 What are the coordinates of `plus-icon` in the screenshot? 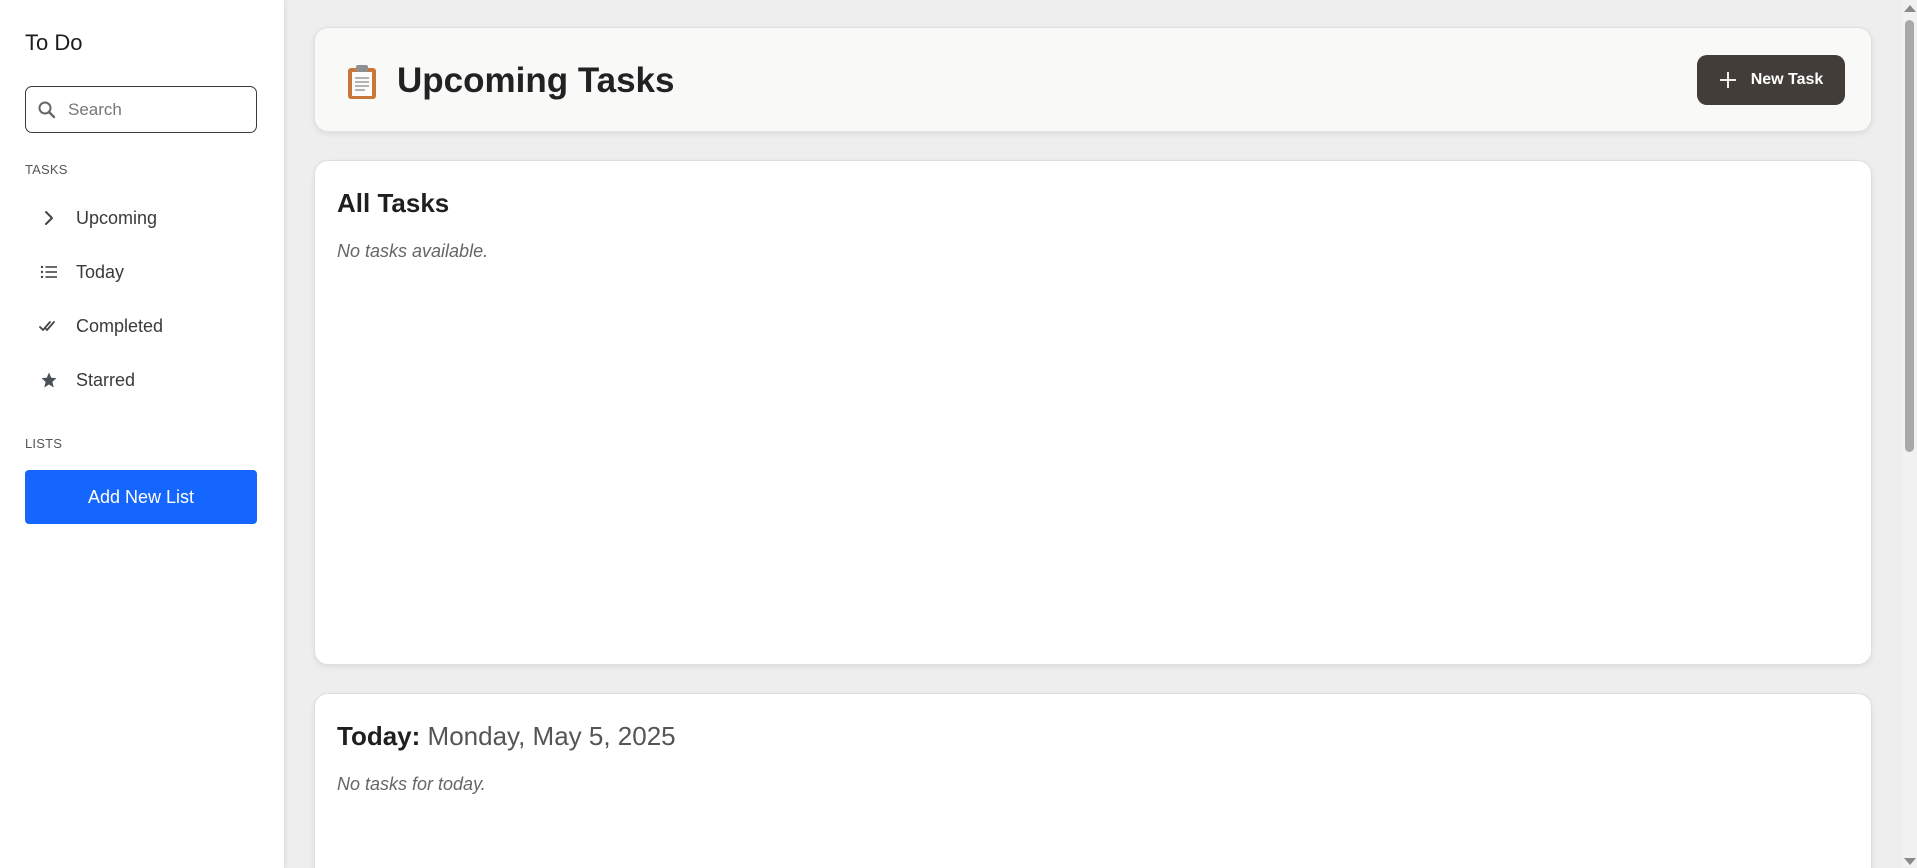 It's located at (1728, 80).